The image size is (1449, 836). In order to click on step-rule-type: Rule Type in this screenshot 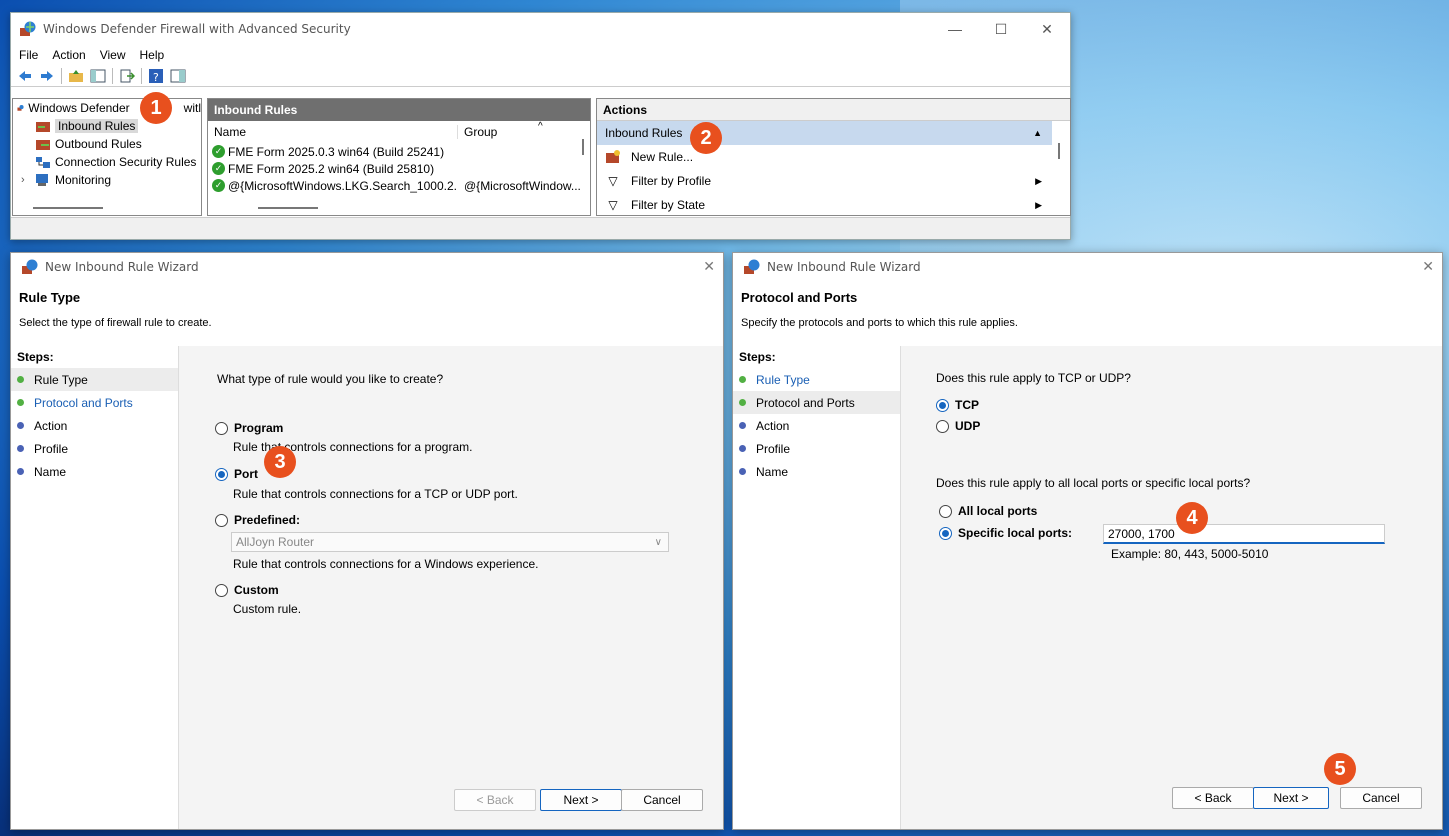, I will do `click(816, 379)`.